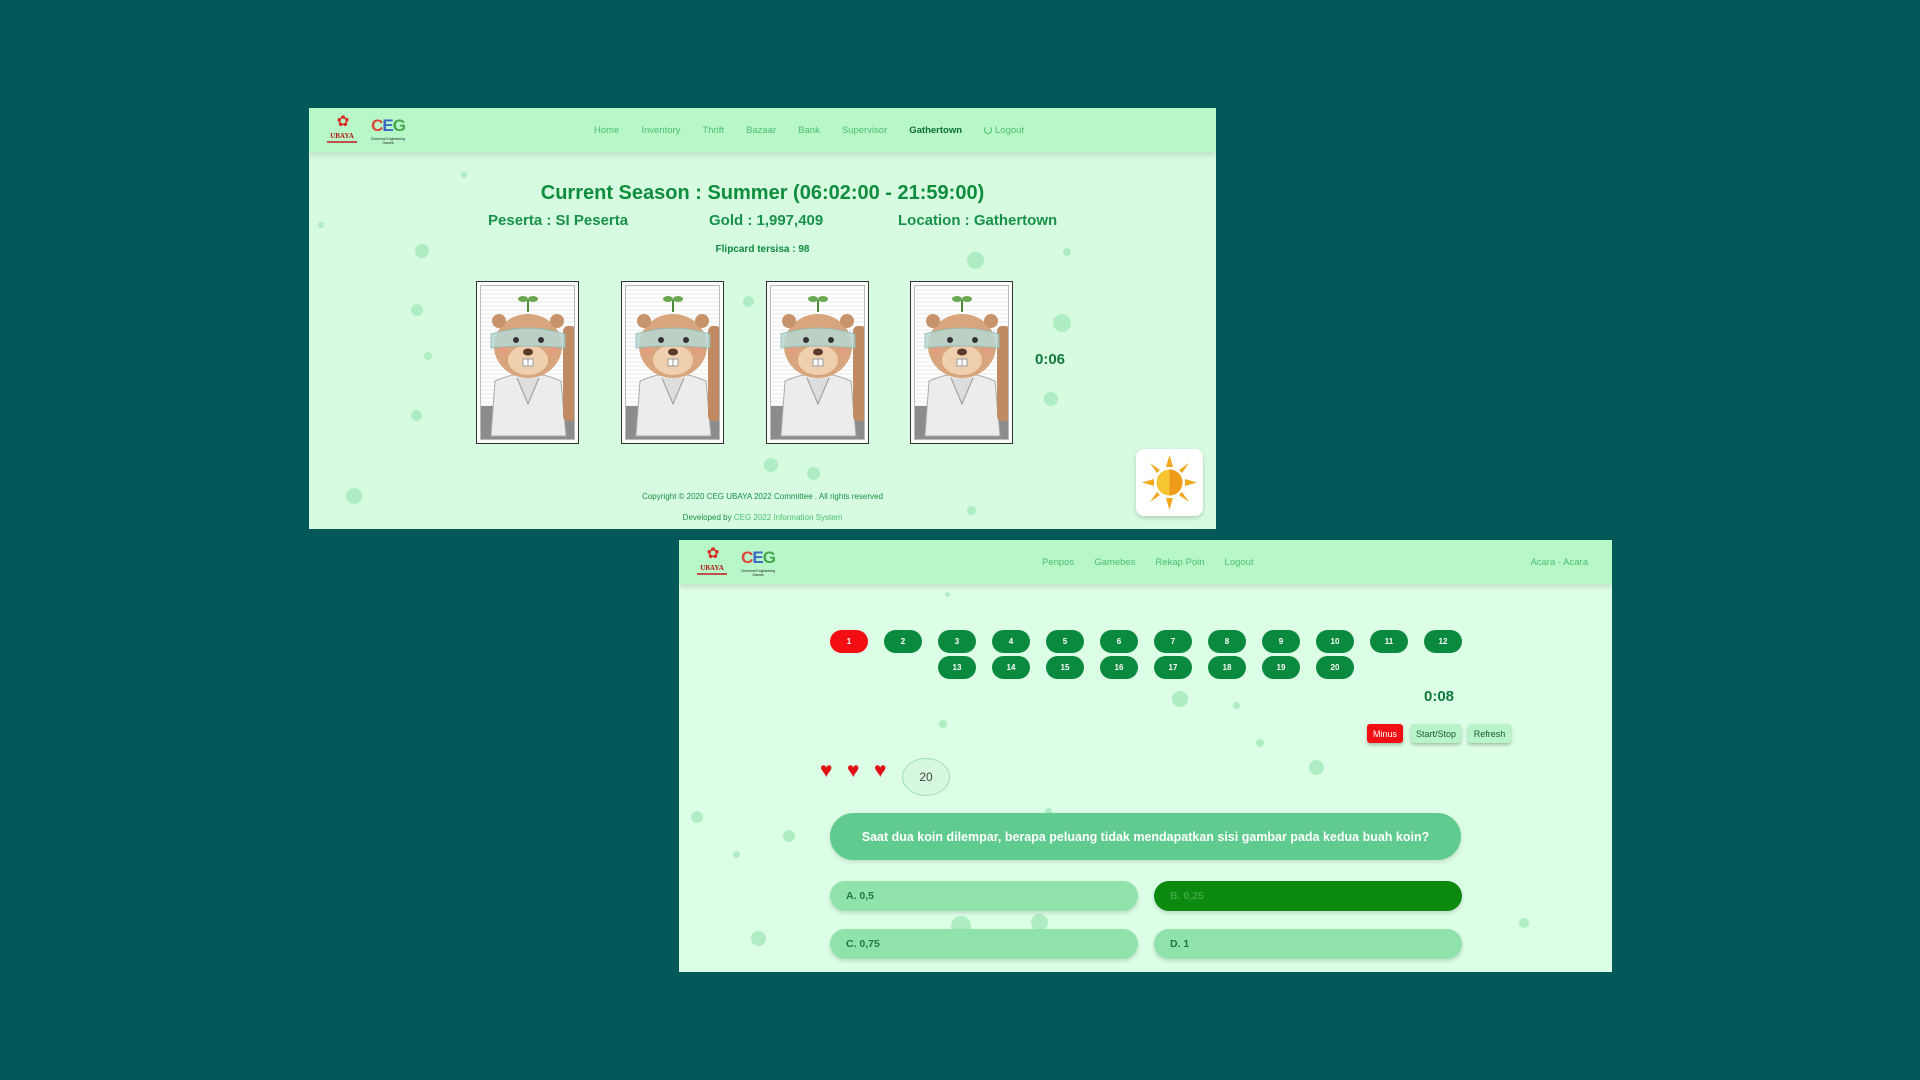 The image size is (1920, 1080). I want to click on answer-option-c: C. 0,75, so click(984, 944).